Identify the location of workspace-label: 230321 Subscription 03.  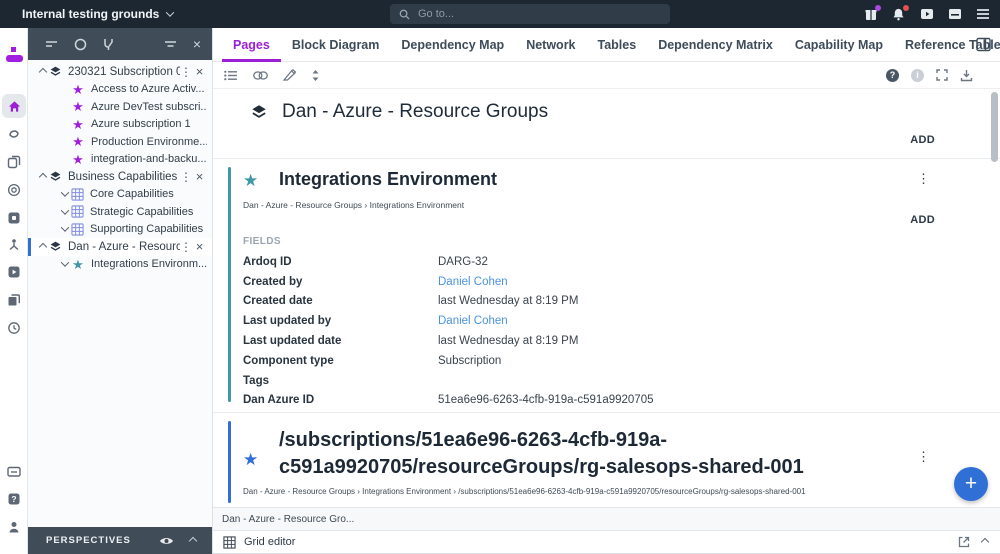
(124, 71).